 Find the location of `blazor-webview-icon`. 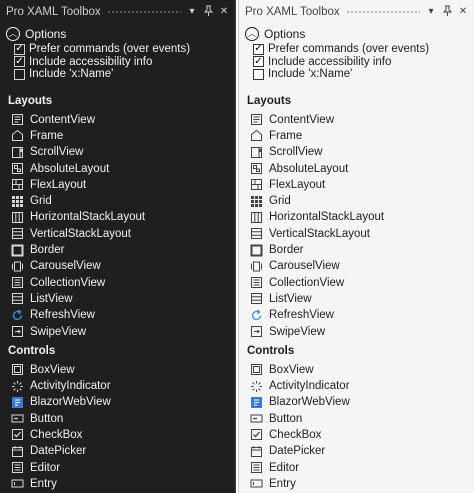

blazor-webview-icon is located at coordinates (256, 402).